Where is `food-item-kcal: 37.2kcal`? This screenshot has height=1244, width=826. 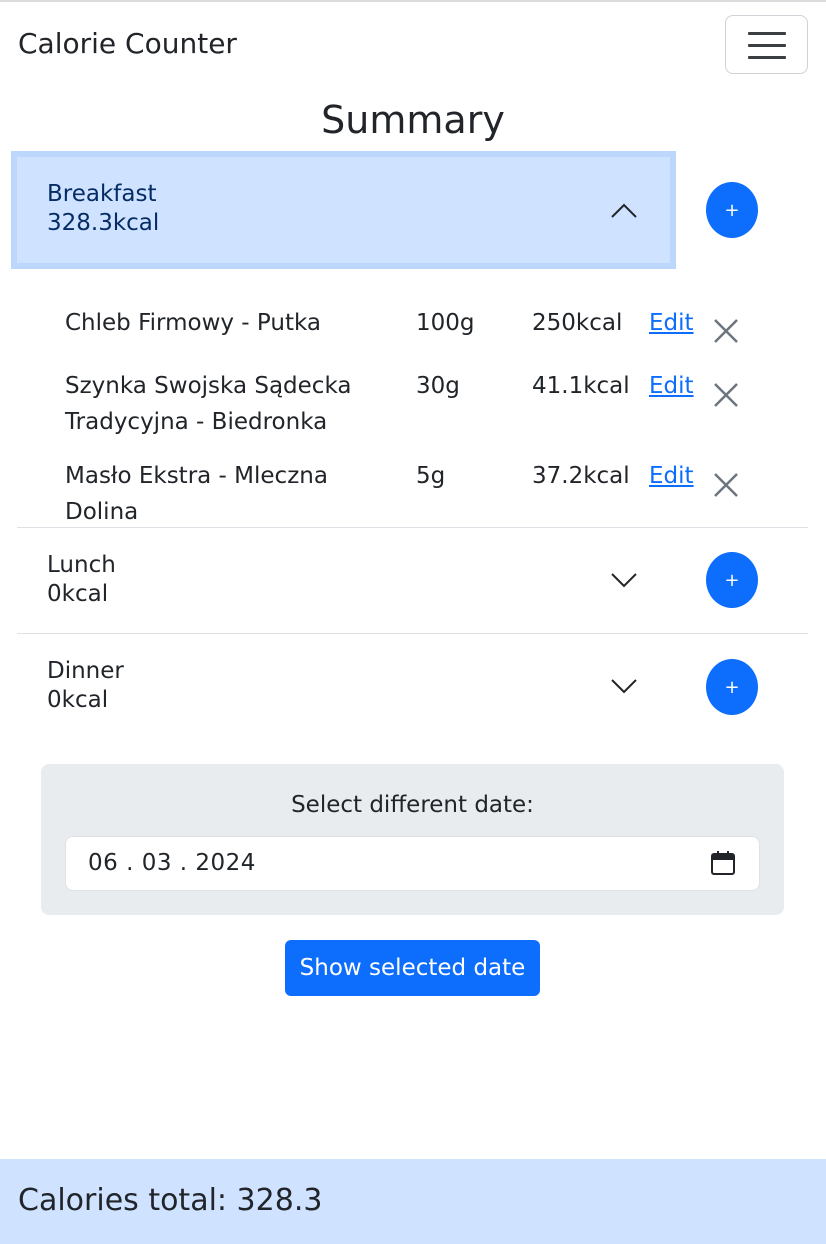 food-item-kcal: 37.2kcal is located at coordinates (581, 476).